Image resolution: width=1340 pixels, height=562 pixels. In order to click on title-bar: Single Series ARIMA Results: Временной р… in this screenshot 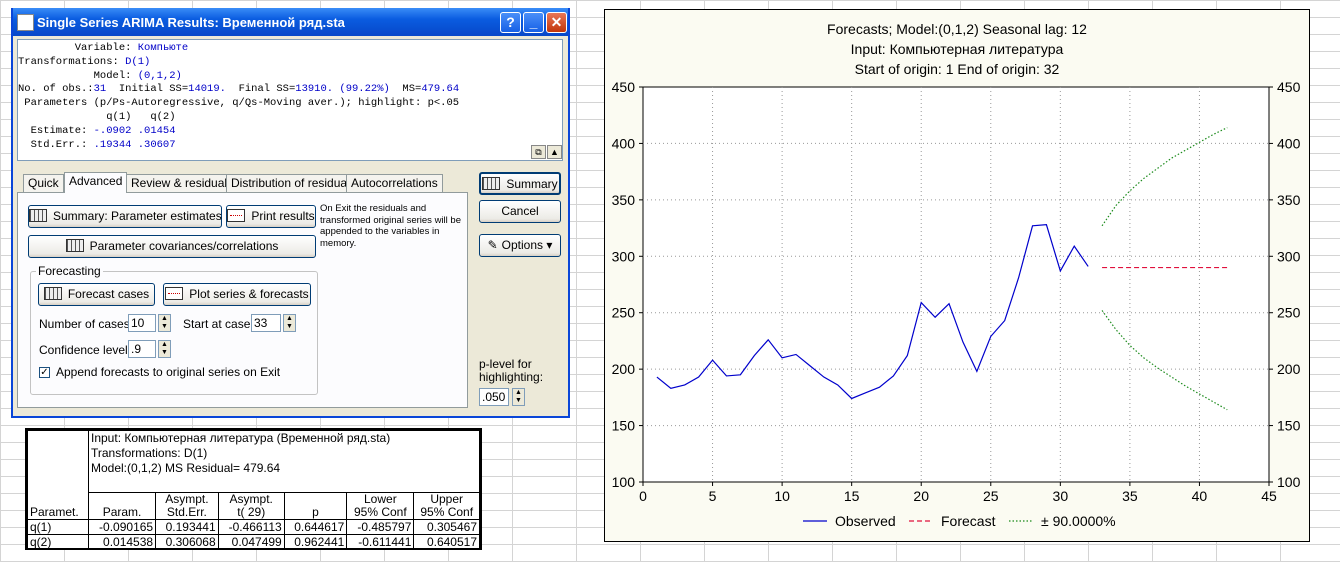, I will do `click(290, 22)`.